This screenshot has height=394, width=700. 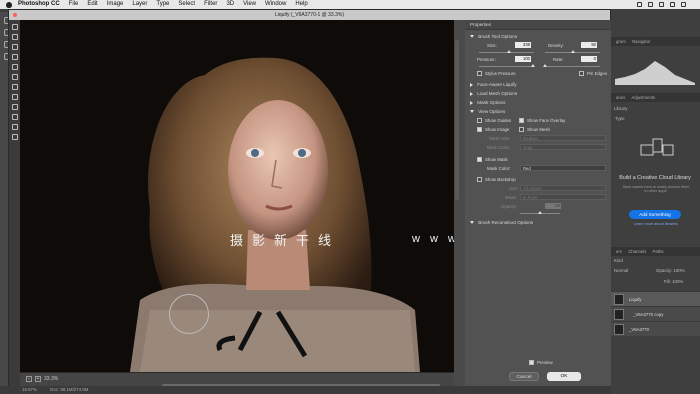 What do you see at coordinates (39, 4) in the screenshot?
I see `app-name: Photoshop CC` at bounding box center [39, 4].